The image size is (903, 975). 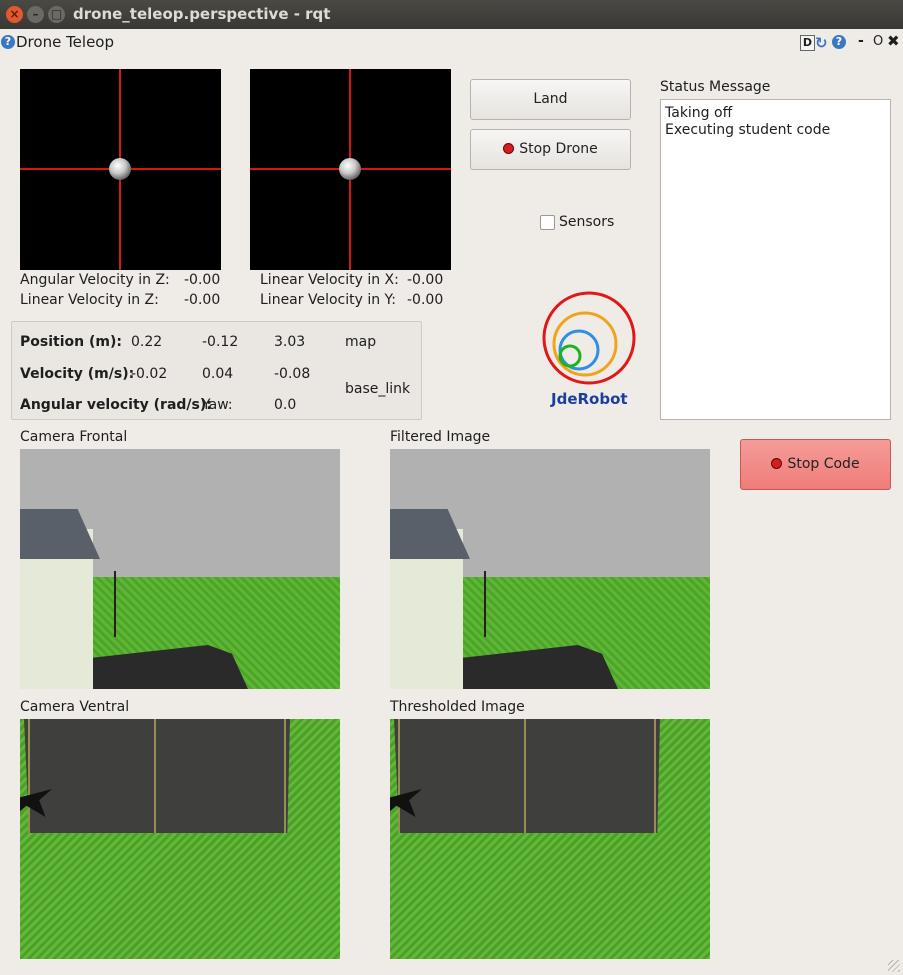 I want to click on plugin-title: Drone Teleop, so click(x=65, y=42).